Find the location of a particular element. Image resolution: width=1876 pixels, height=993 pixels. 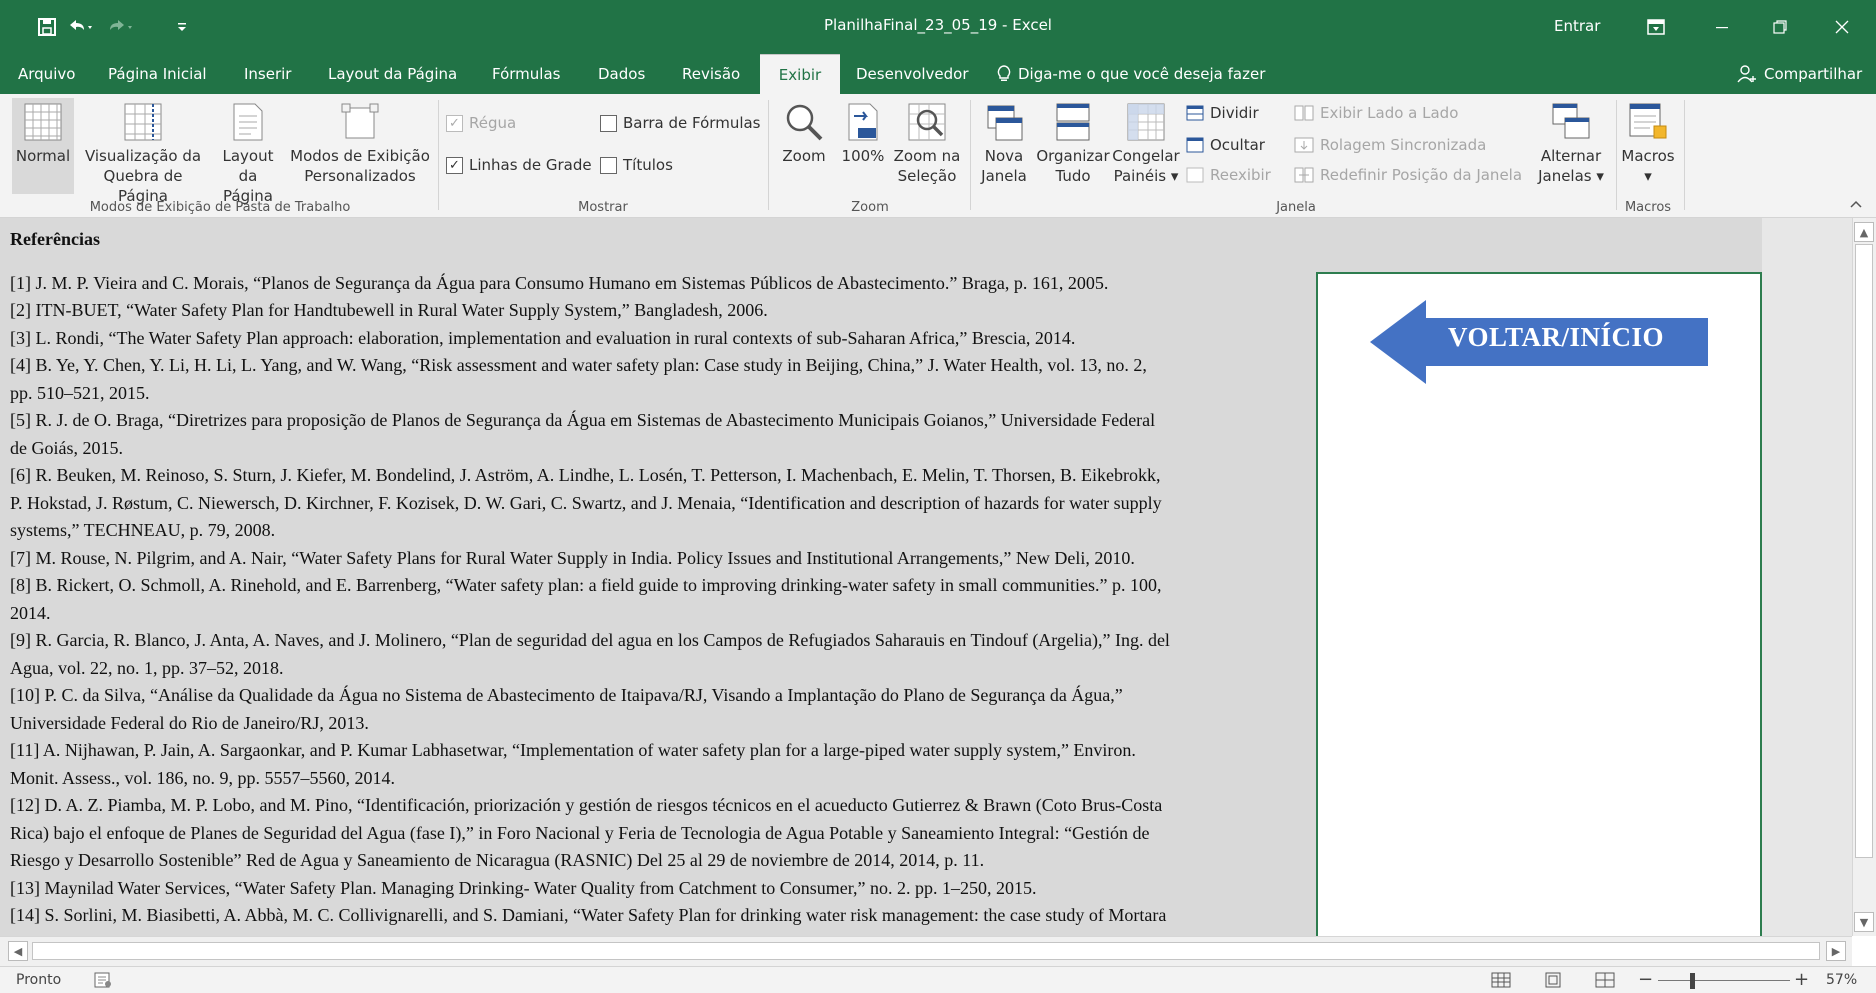

page-break-preview-button: Visualização da Quebra de Página is located at coordinates (143, 154).